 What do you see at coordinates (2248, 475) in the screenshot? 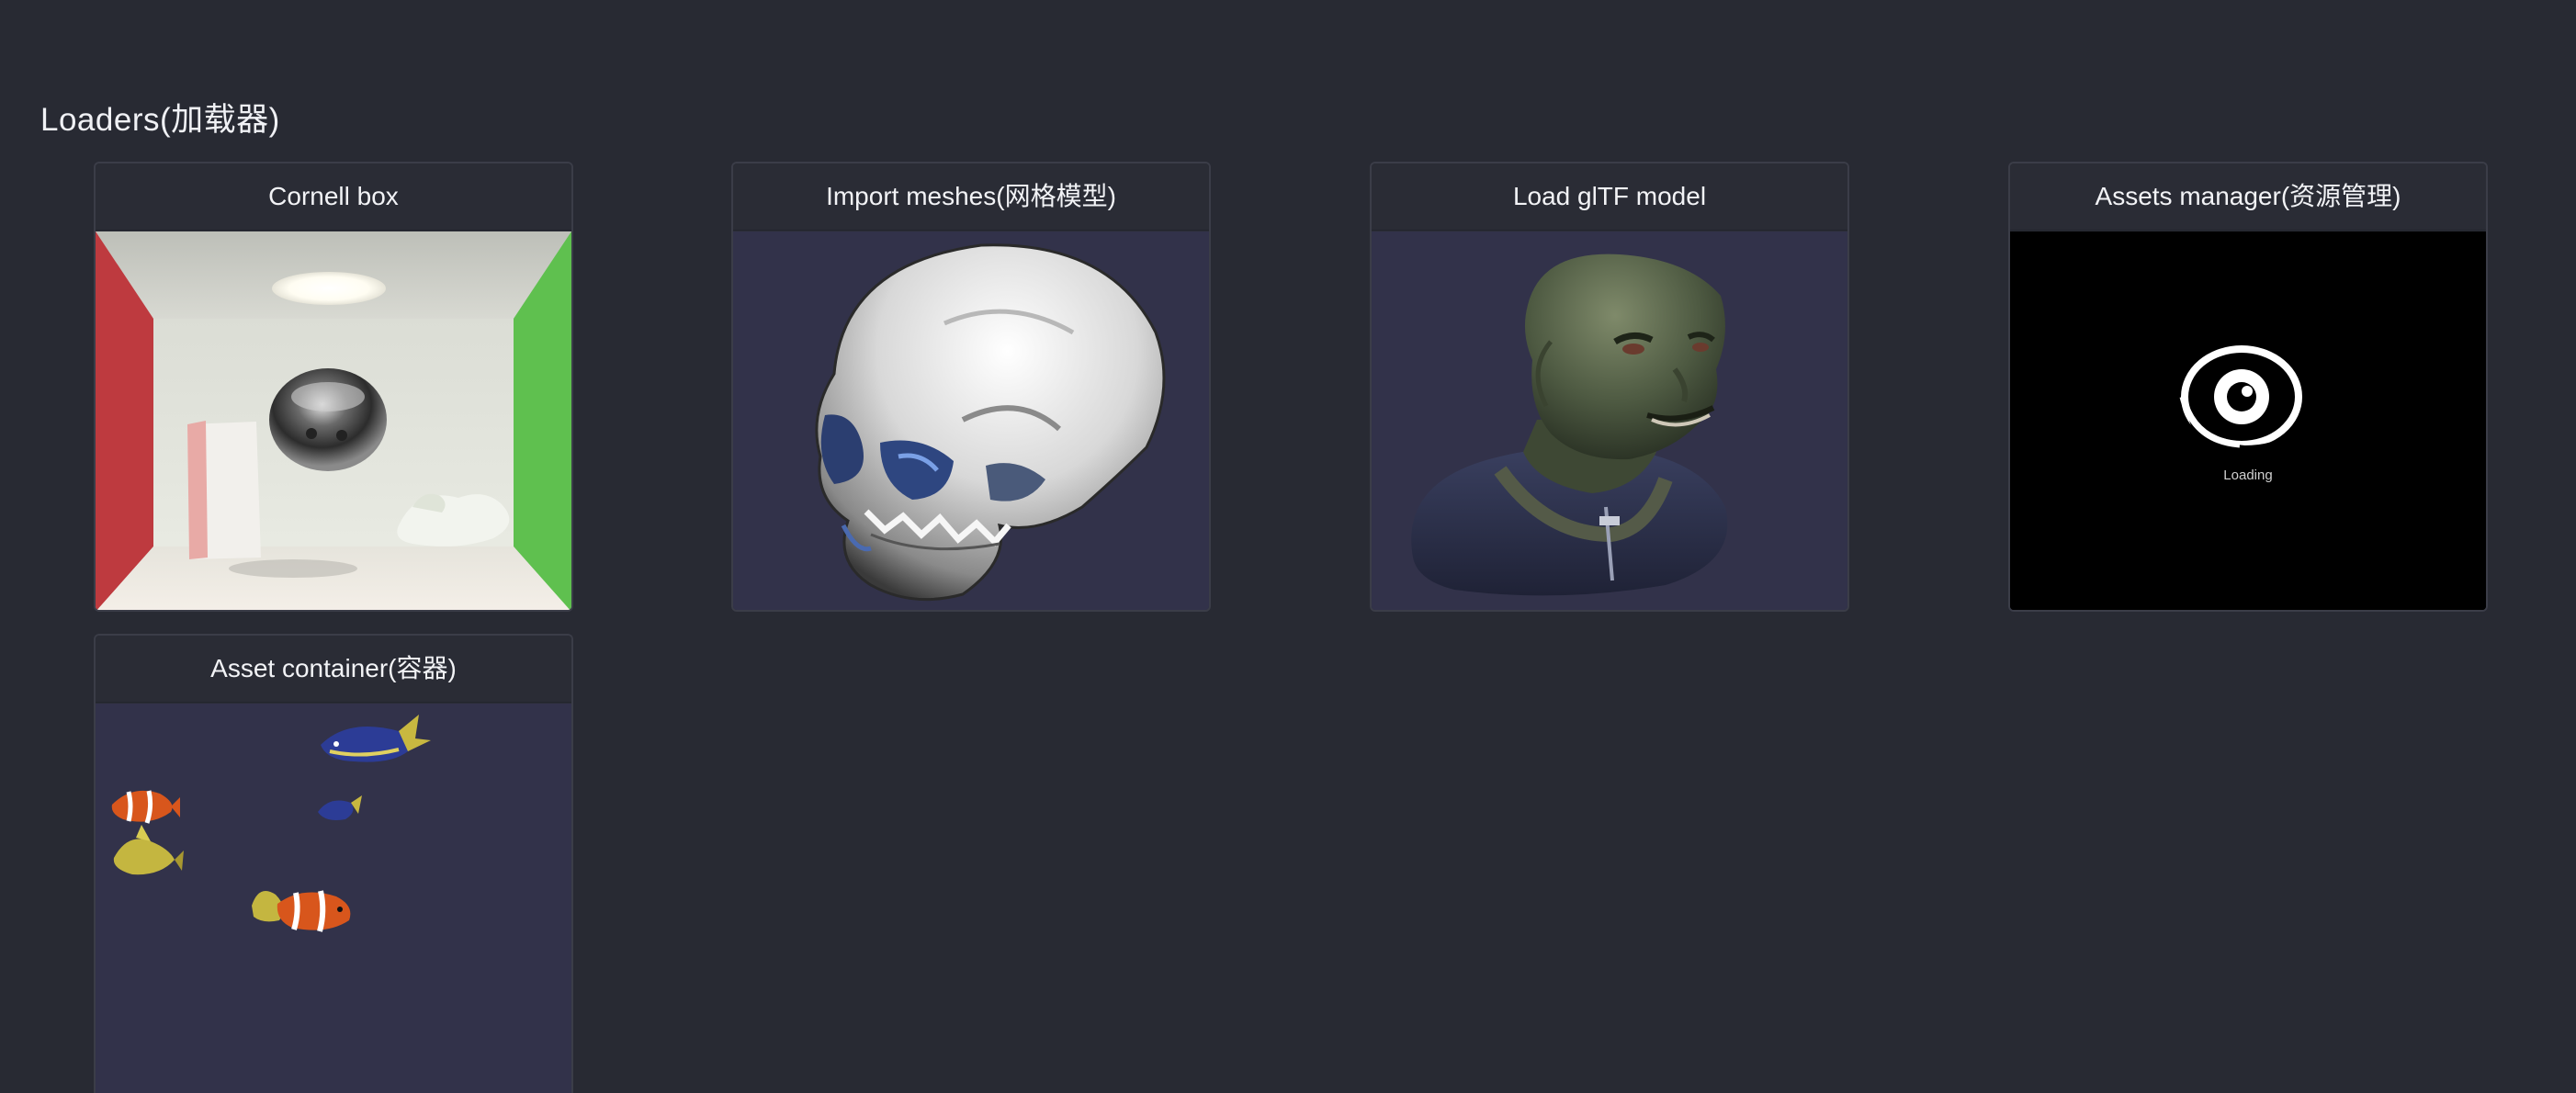
I see `loading-text: Loading` at bounding box center [2248, 475].